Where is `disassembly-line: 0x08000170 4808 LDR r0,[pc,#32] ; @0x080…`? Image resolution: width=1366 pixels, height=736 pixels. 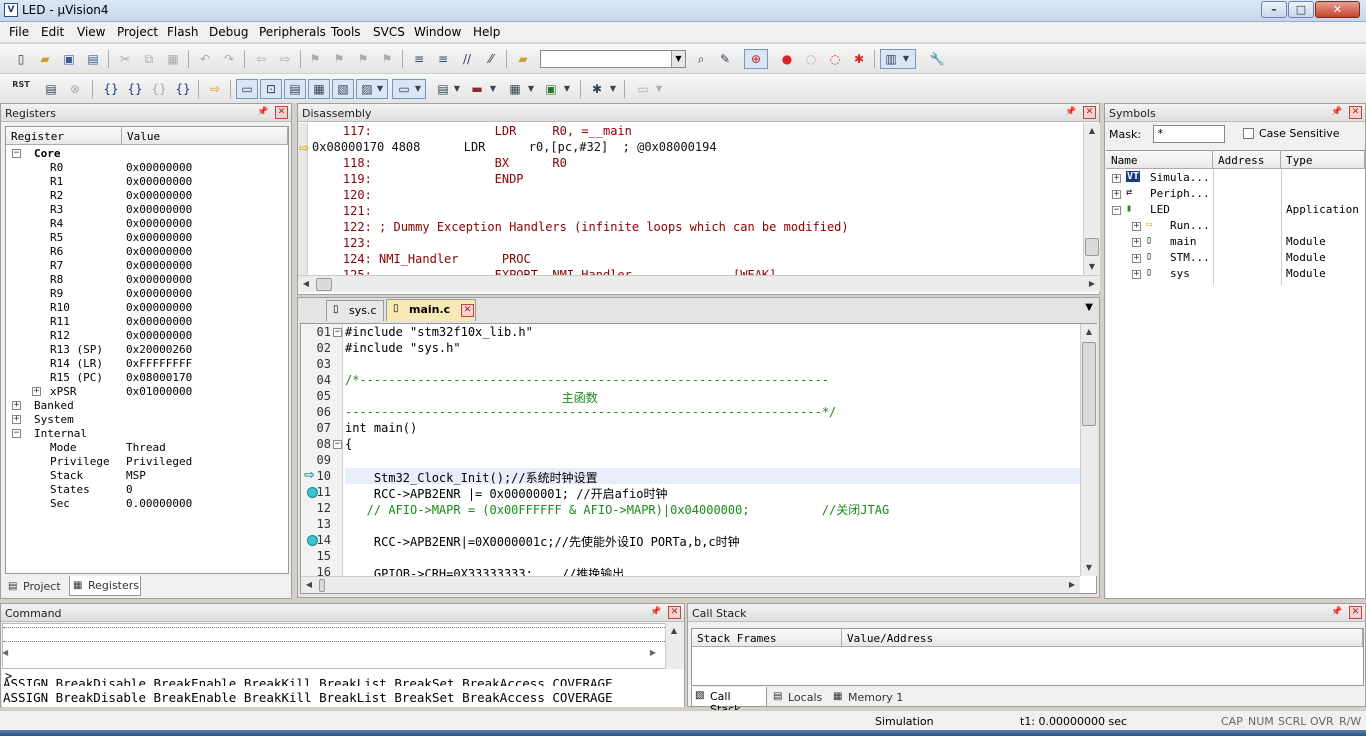 disassembly-line: 0x08000170 4808 LDR r0,[pc,#32] ; @0x080… is located at coordinates (514, 148).